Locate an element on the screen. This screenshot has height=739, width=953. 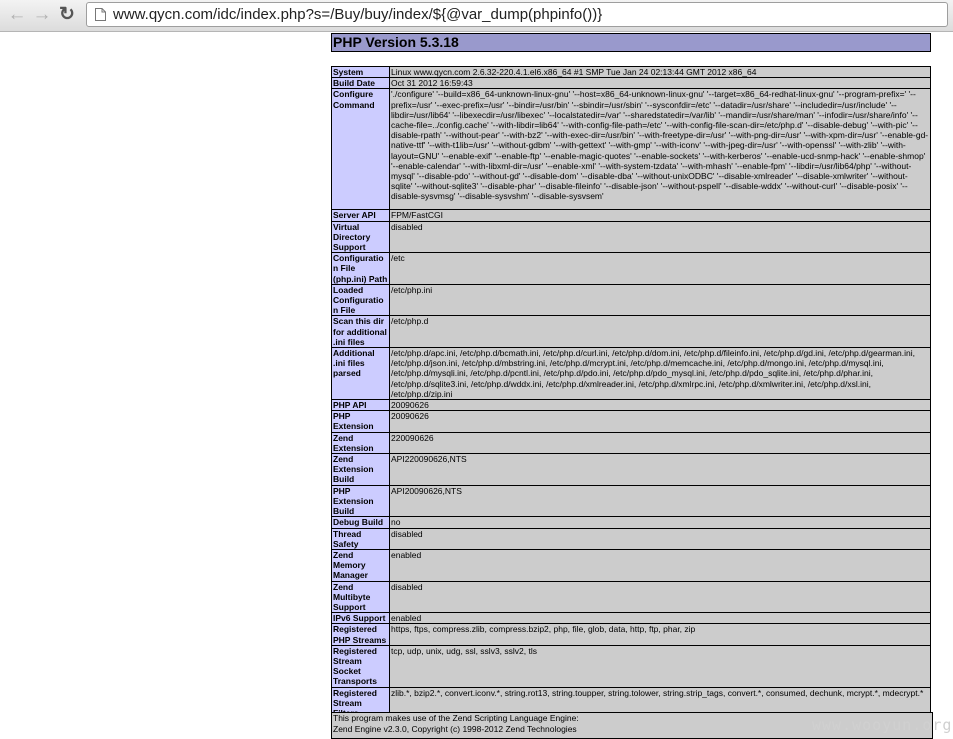
info-row: Loaded Configuration File/etc/php.ini is located at coordinates (631, 300).